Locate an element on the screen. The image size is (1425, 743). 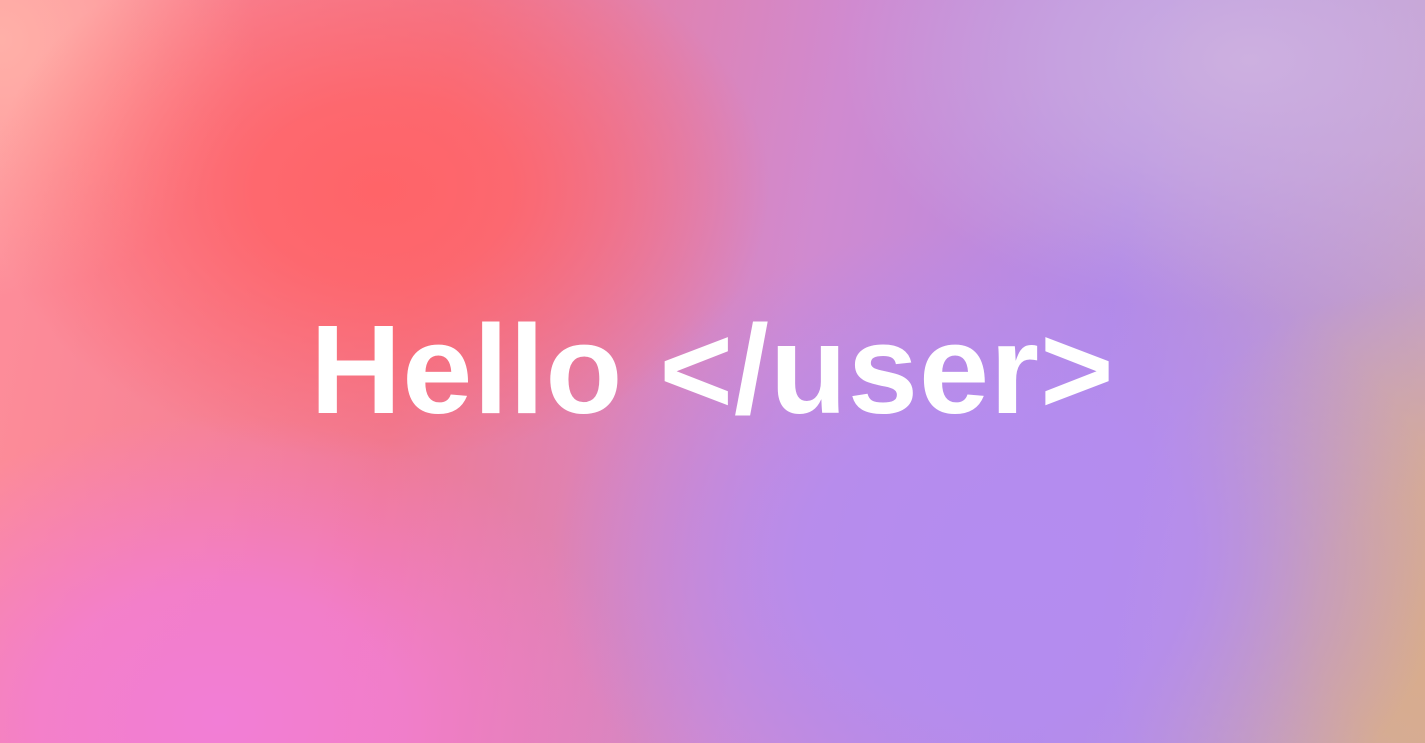
headline: Hello </user> is located at coordinates (712, 369).